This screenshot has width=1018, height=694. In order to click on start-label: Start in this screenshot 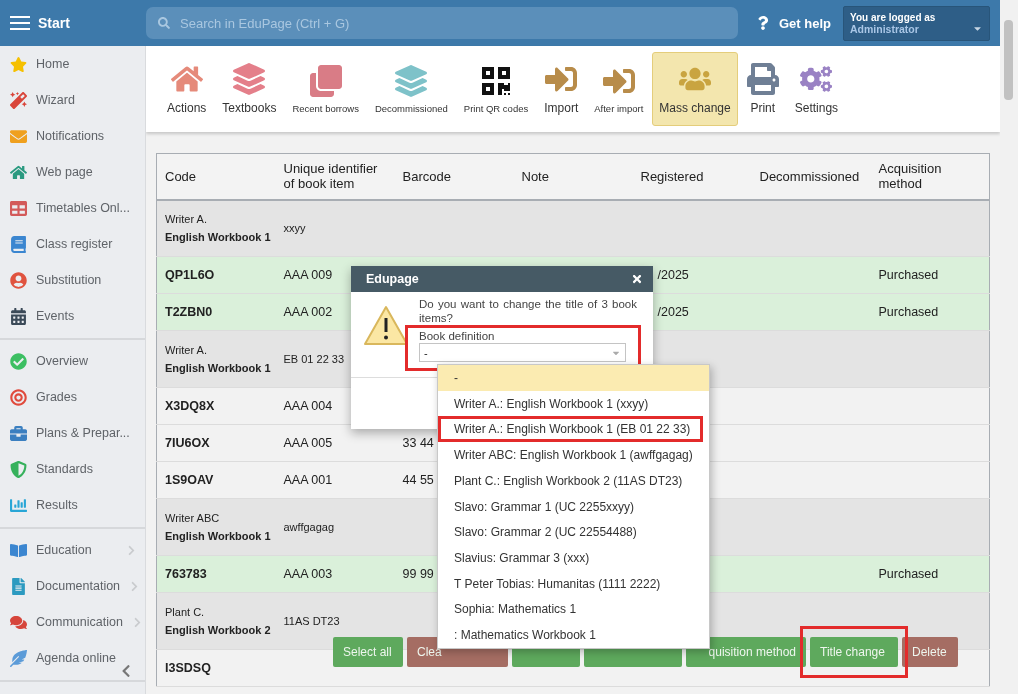, I will do `click(88, 23)`.